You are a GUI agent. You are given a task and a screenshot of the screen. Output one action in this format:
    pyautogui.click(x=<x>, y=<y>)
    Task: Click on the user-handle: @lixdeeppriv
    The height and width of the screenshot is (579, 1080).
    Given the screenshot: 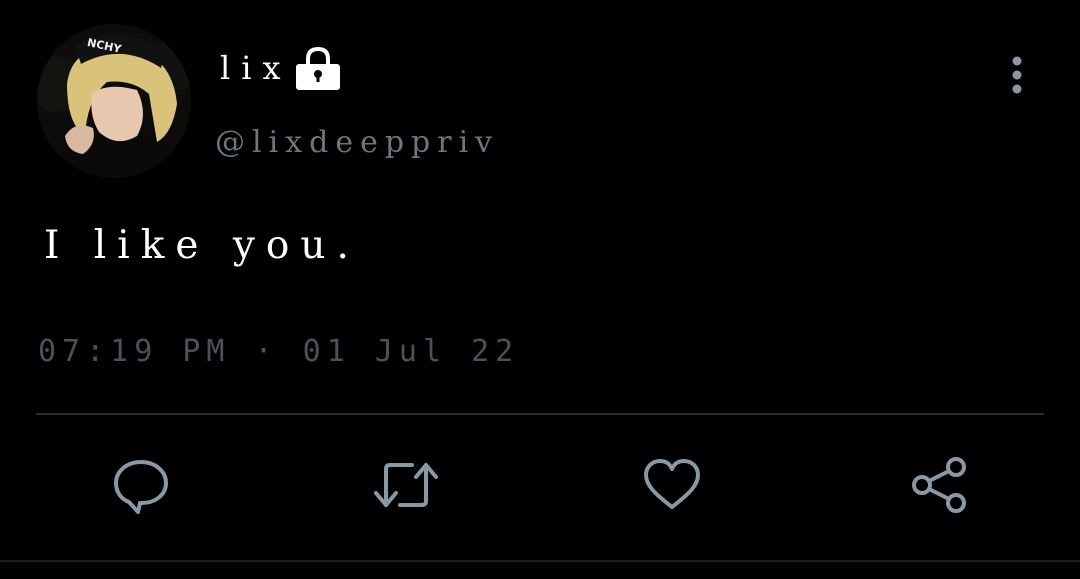 What is the action you would take?
    pyautogui.click(x=357, y=143)
    